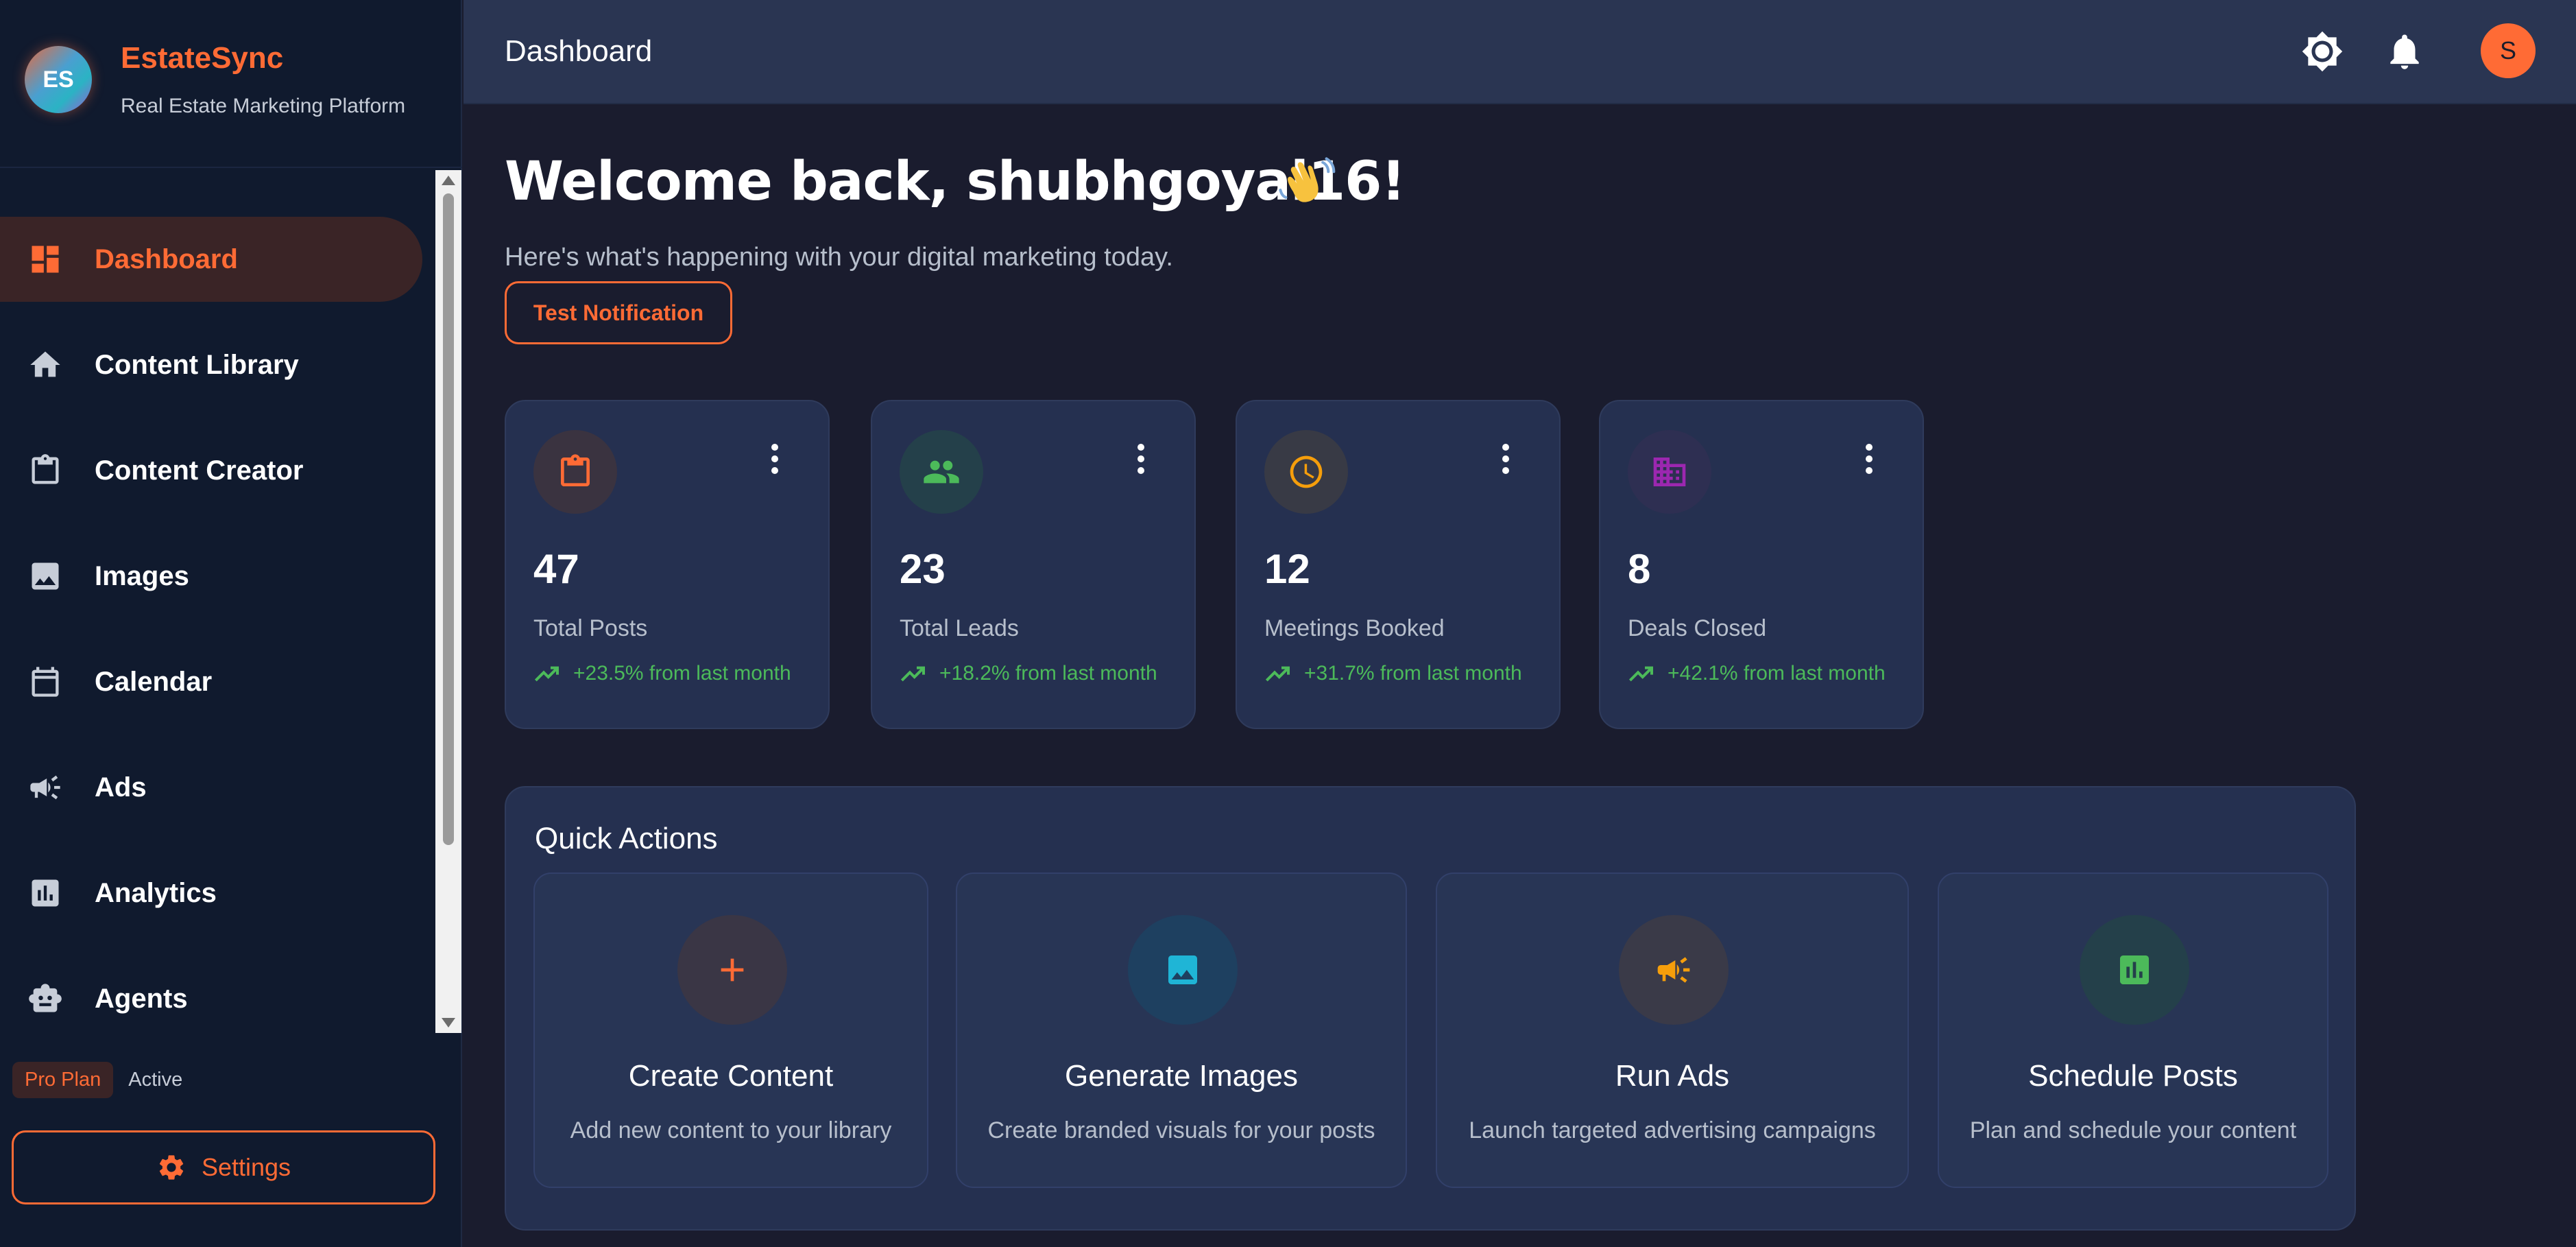 The image size is (2576, 1247). What do you see at coordinates (956, 182) in the screenshot?
I see `welcome-heading: Welcome back, shubhgoyal16!` at bounding box center [956, 182].